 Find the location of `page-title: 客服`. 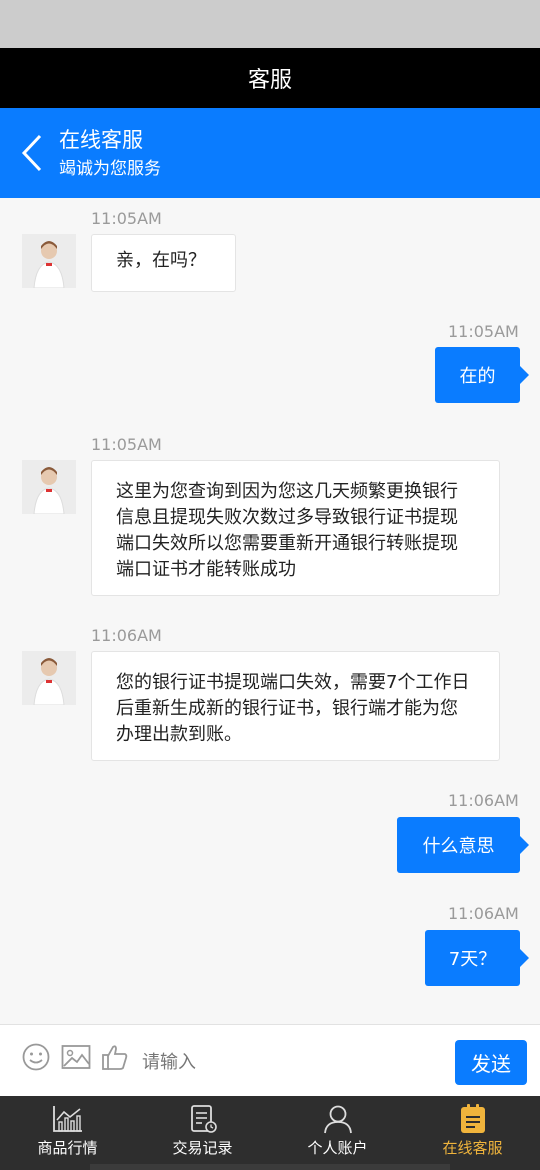

page-title: 客服 is located at coordinates (270, 78).